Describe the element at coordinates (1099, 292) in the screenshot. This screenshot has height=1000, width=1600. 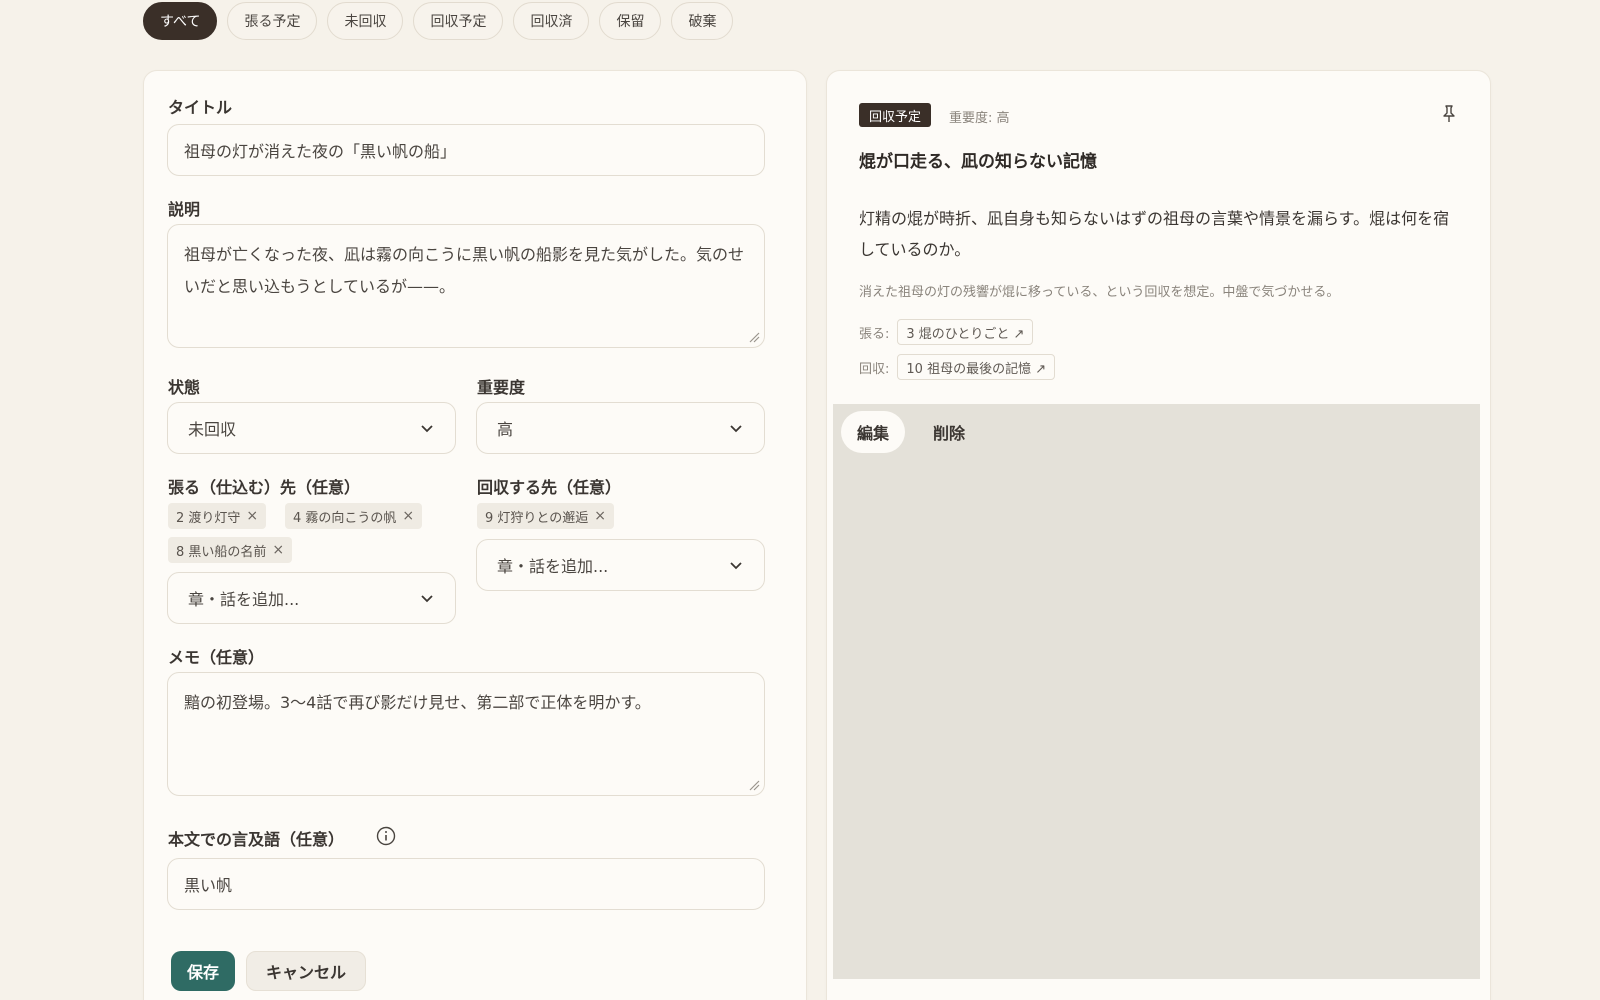
I see `detail-memo: 消えた祖母の灯の残響が焜に移っている、という回収を想定。中盤で気づかせる。` at that location.